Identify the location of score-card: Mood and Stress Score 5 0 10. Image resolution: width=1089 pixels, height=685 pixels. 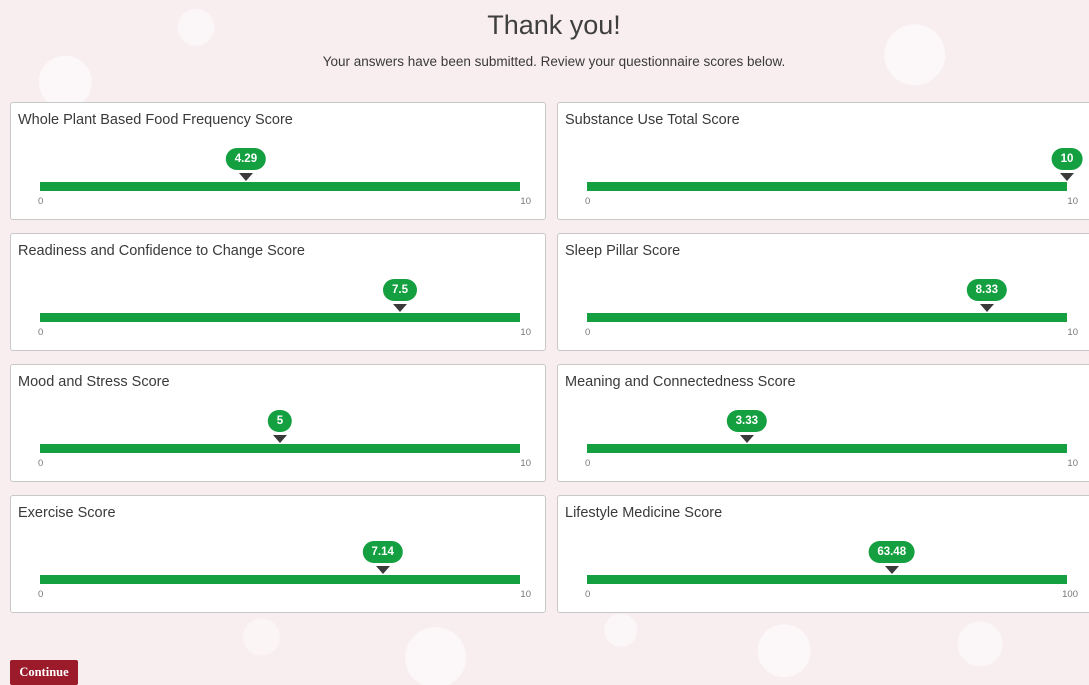
(278, 423).